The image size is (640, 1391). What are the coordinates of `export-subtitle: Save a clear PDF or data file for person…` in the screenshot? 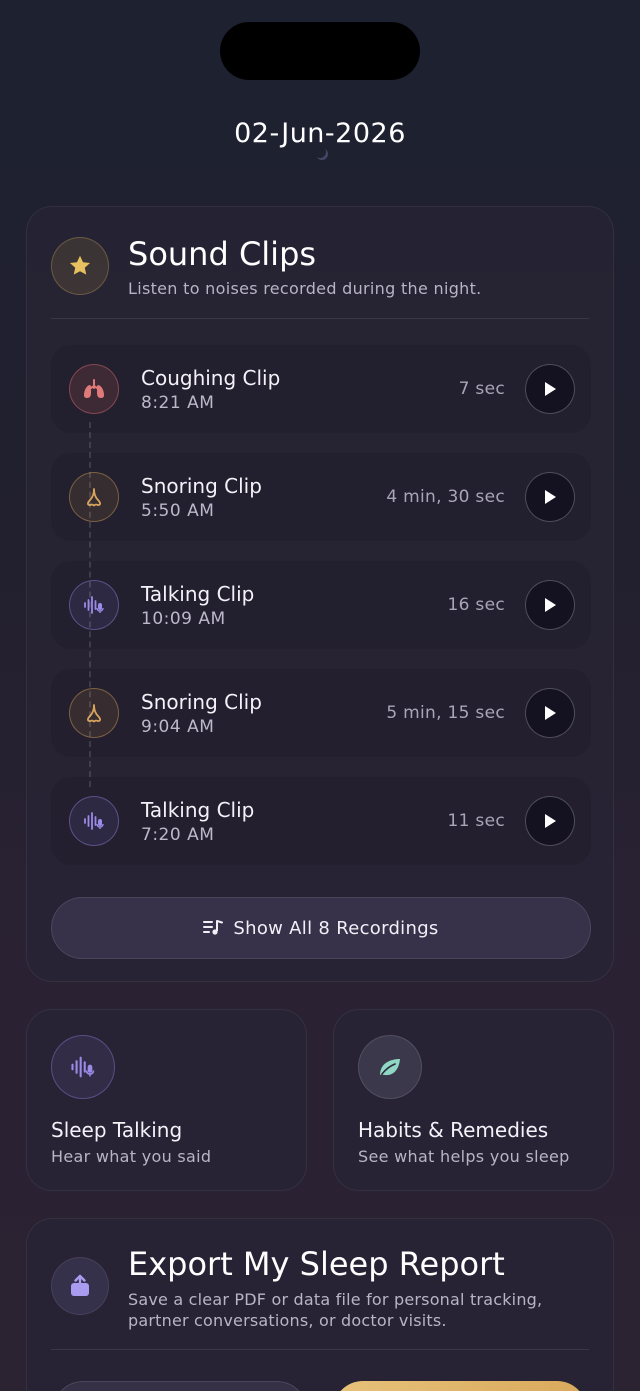 It's located at (335, 1310).